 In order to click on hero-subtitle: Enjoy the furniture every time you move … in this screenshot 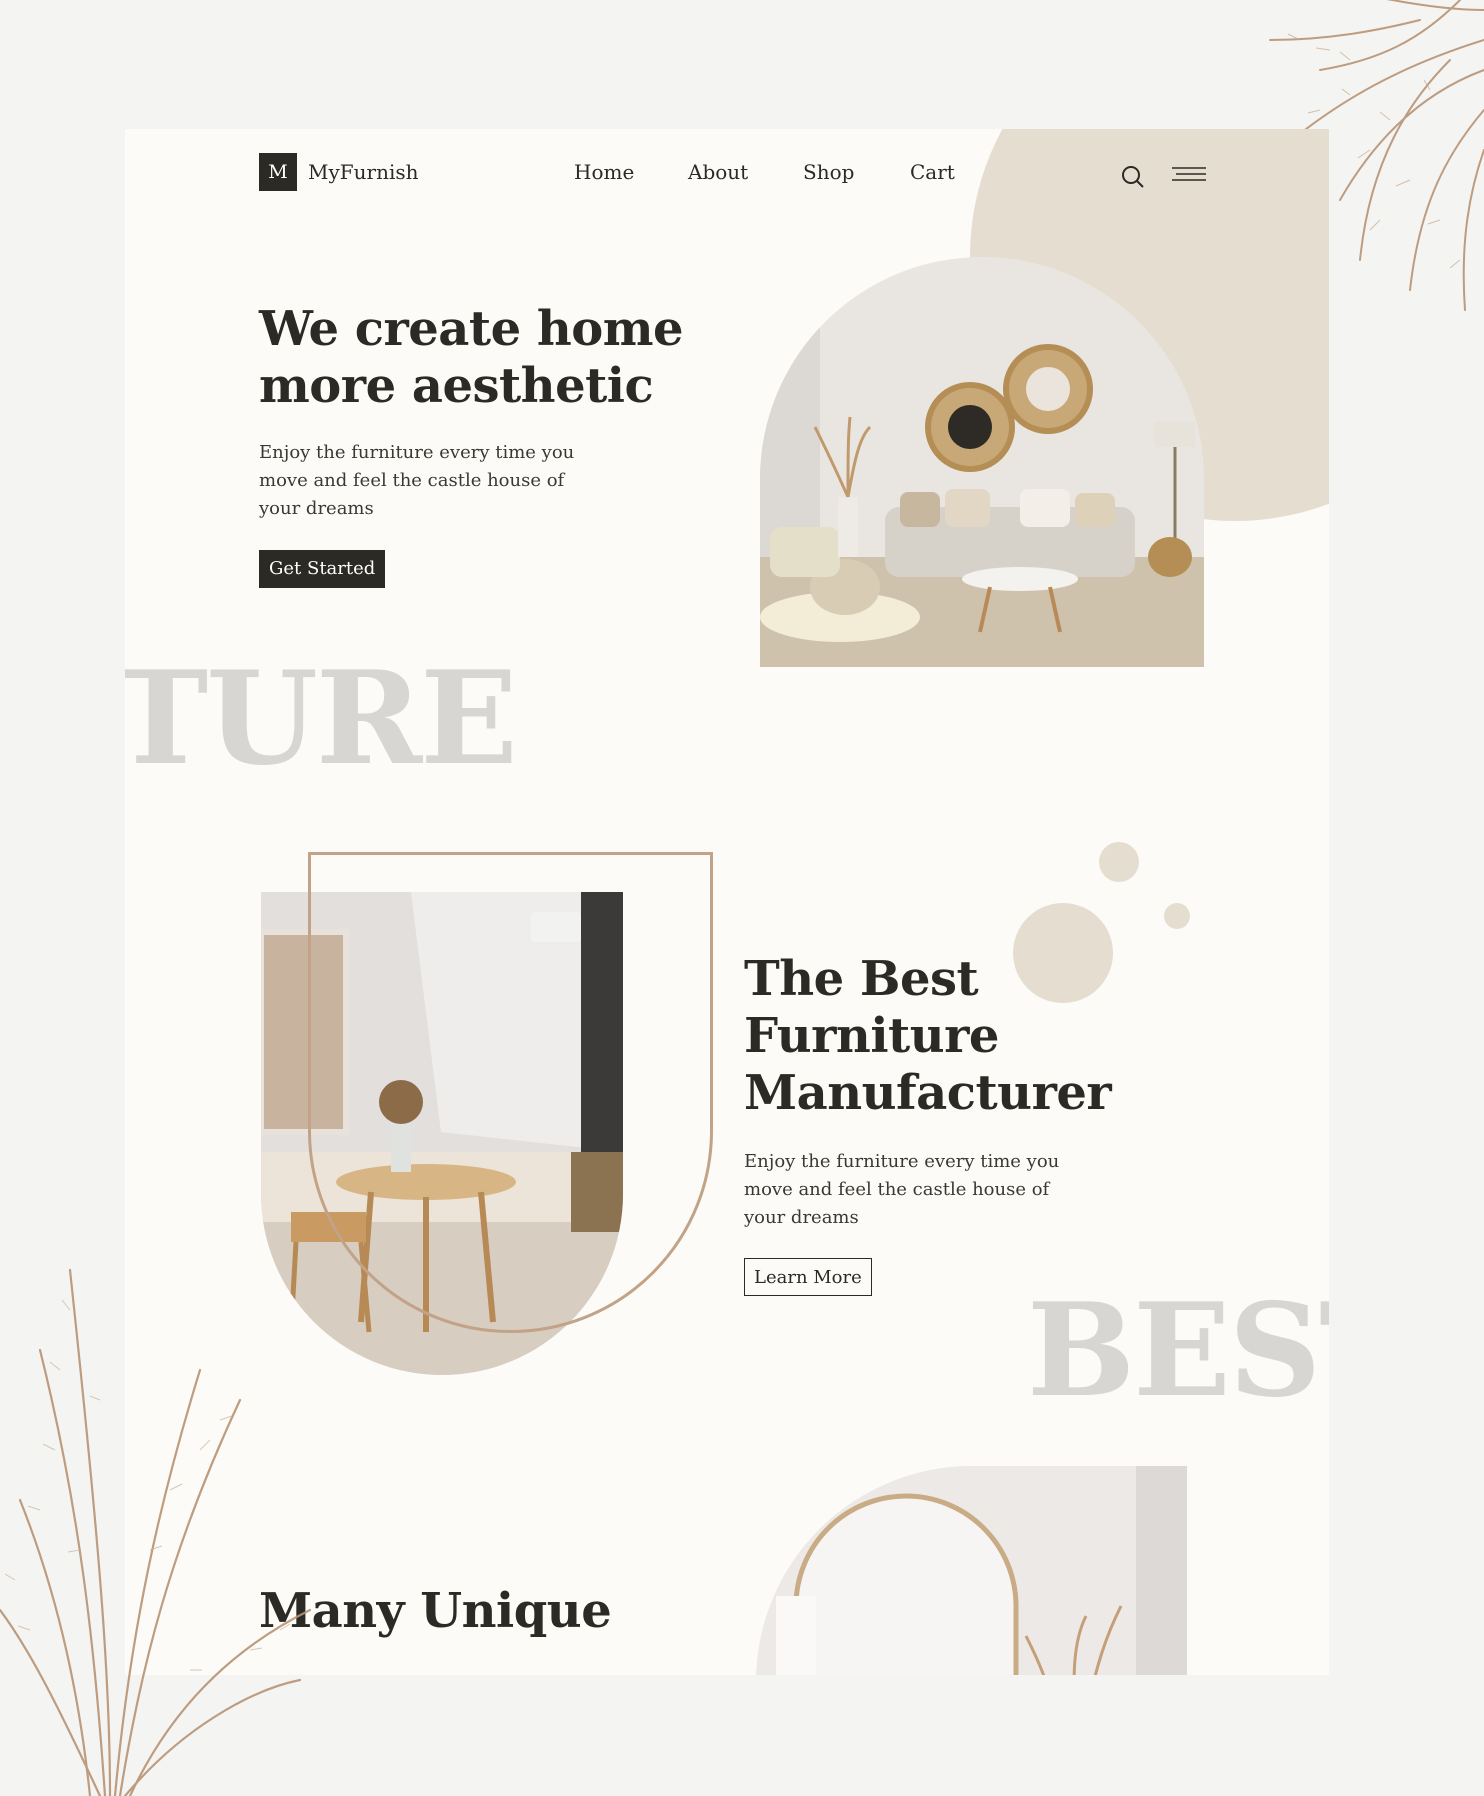, I will do `click(417, 480)`.